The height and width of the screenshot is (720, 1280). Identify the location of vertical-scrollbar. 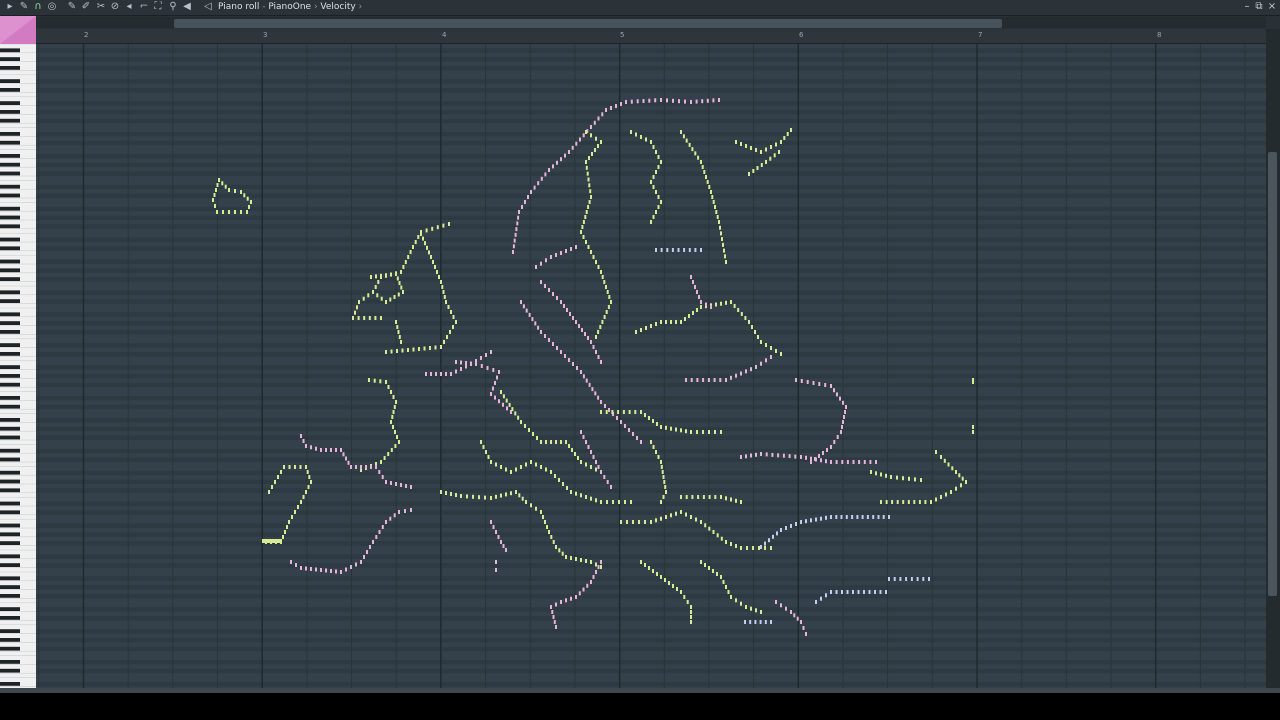
(1273, 358).